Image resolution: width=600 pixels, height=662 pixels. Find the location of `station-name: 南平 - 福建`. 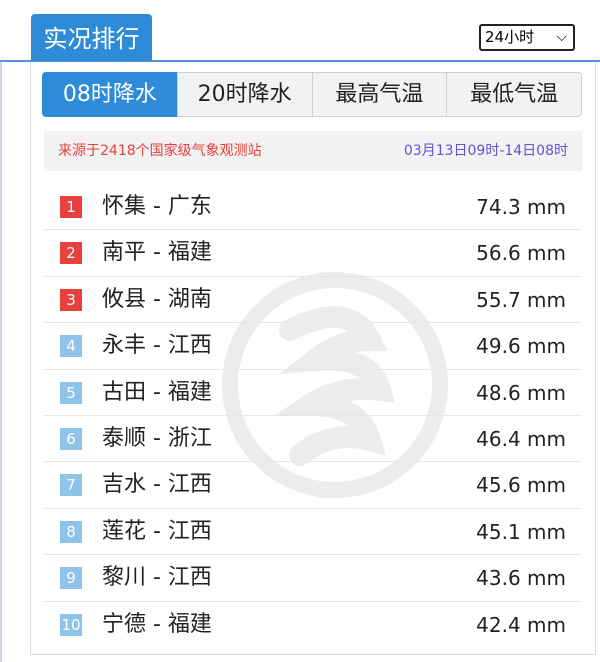

station-name: 南平 - 福建 is located at coordinates (157, 253).